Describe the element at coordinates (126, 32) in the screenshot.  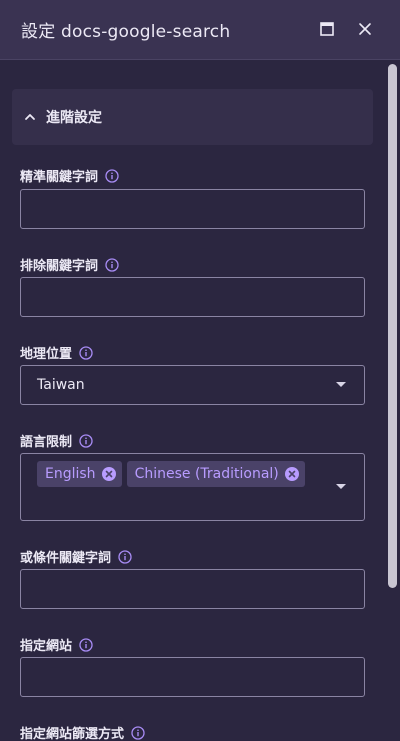
I see `dialog-title: 設定 docs-google-search` at that location.